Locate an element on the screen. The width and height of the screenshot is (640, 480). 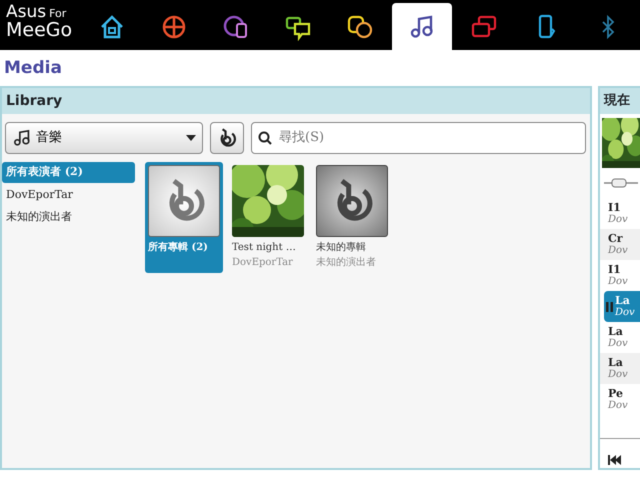
source-dropdown: 音樂 is located at coordinates (104, 138).